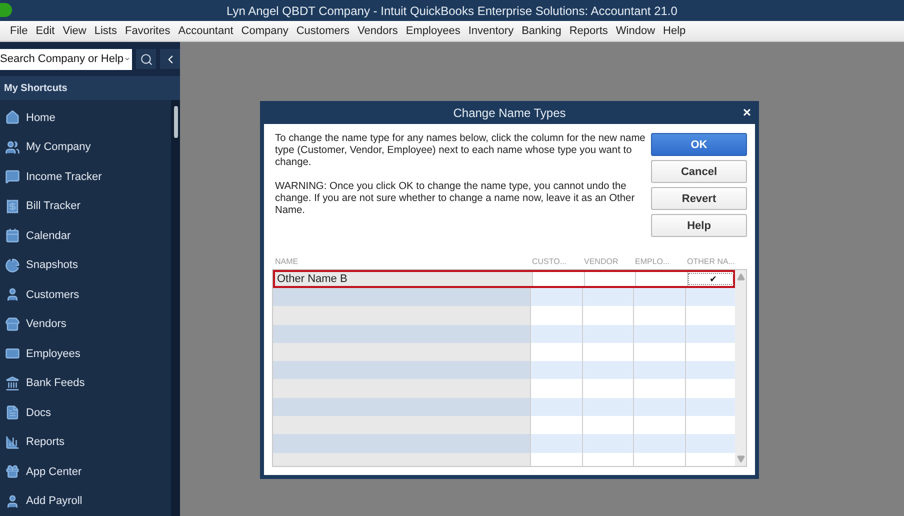 This screenshot has height=516, width=904. What do you see at coordinates (452, 11) in the screenshot?
I see `window-title: Lyn Angel QBDT Company - Intuit QuickBooks Enterprise Solutions: Accountant 21.0` at bounding box center [452, 11].